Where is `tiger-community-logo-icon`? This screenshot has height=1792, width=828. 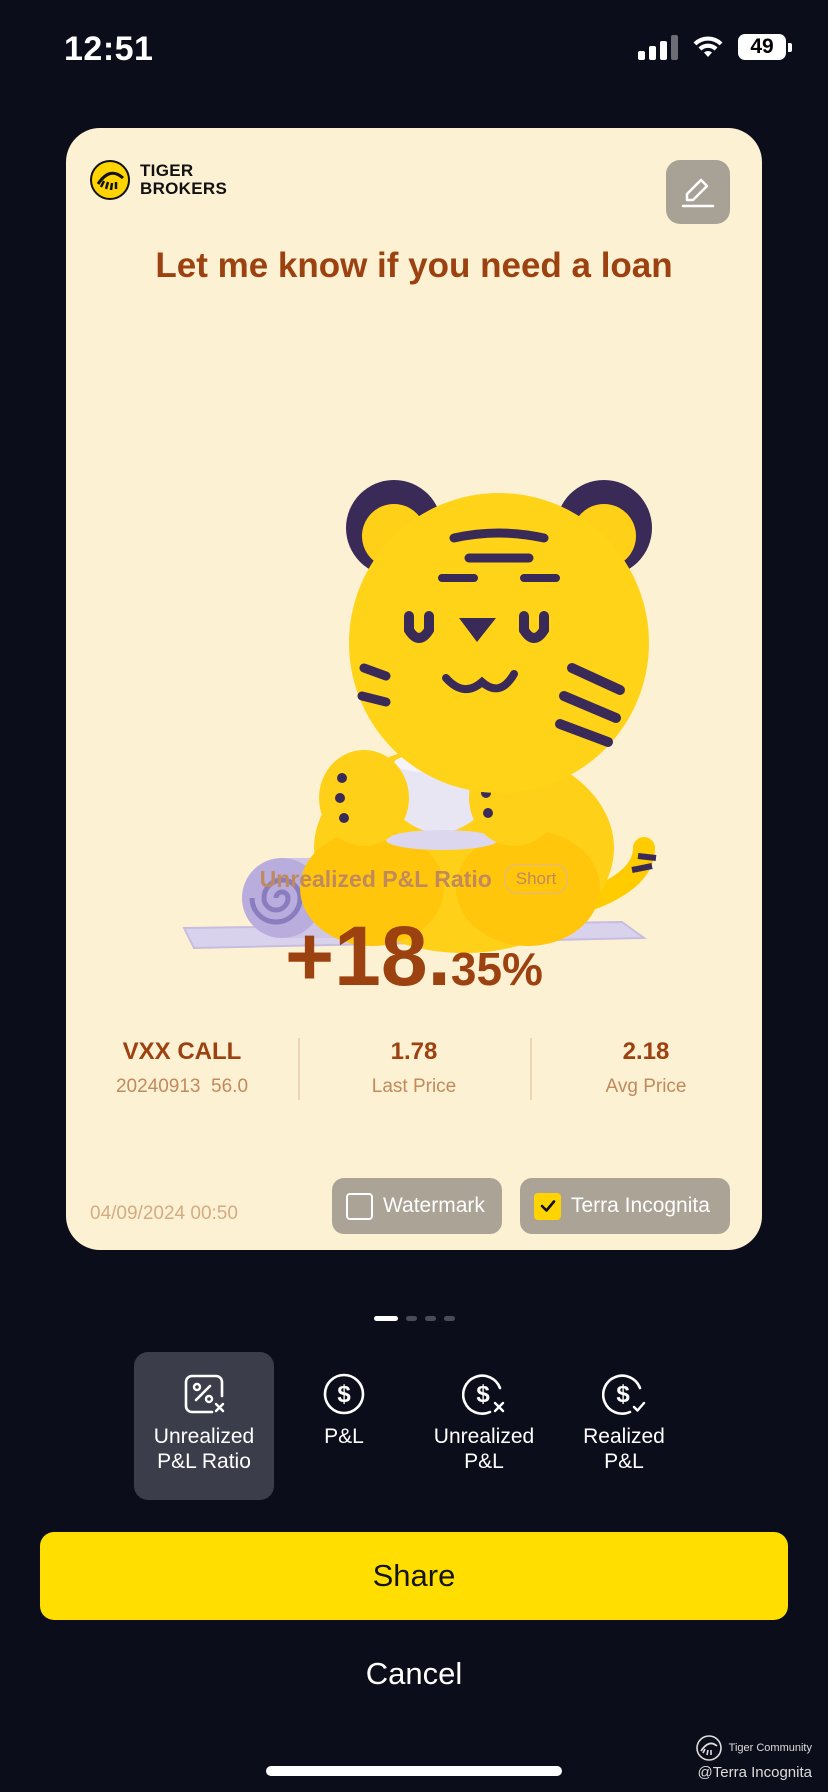
tiger-community-logo-icon is located at coordinates (708, 1748).